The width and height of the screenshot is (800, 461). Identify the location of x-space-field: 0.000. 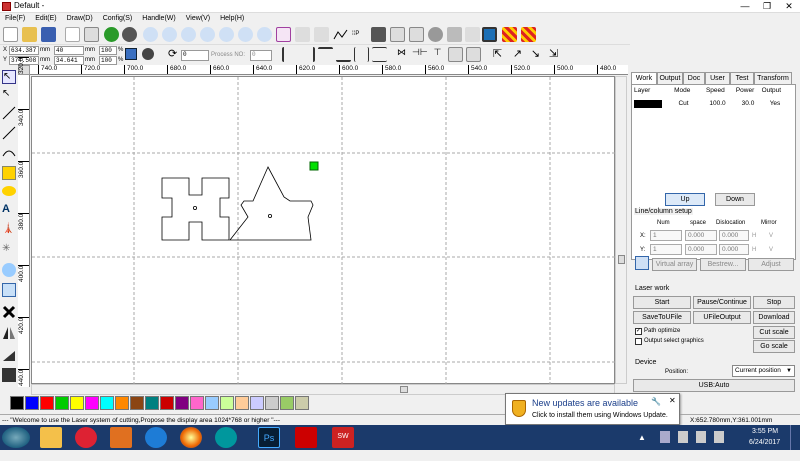
(701, 235).